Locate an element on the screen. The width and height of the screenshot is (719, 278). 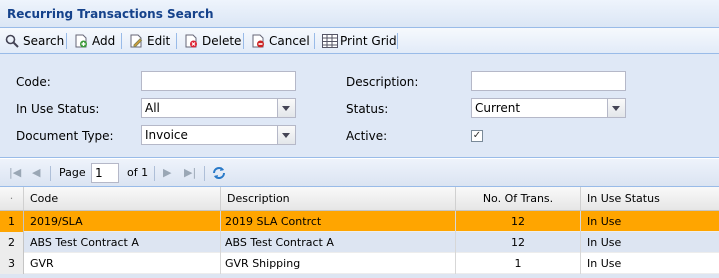
page-label: Page is located at coordinates (72, 172).